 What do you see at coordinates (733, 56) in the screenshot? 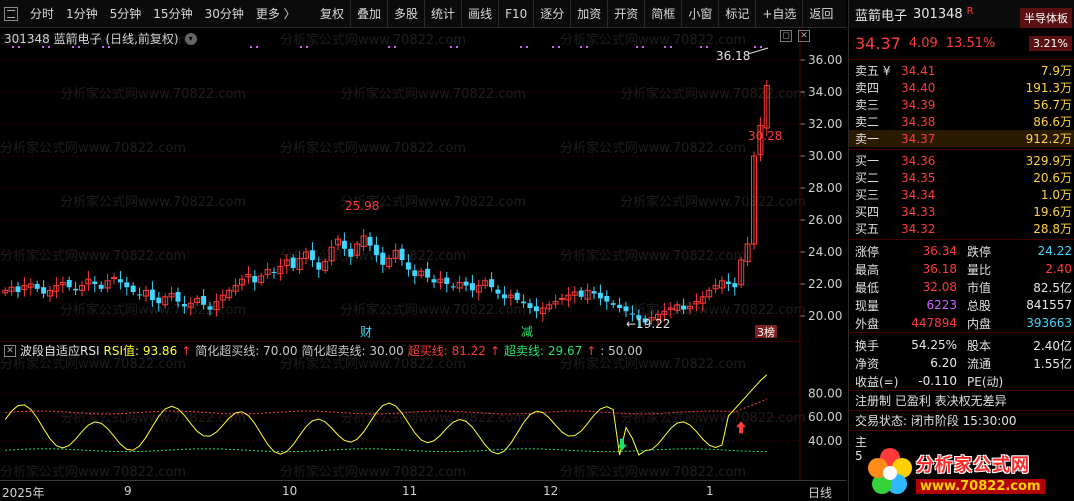
I see `annotation-high: 36.18` at bounding box center [733, 56].